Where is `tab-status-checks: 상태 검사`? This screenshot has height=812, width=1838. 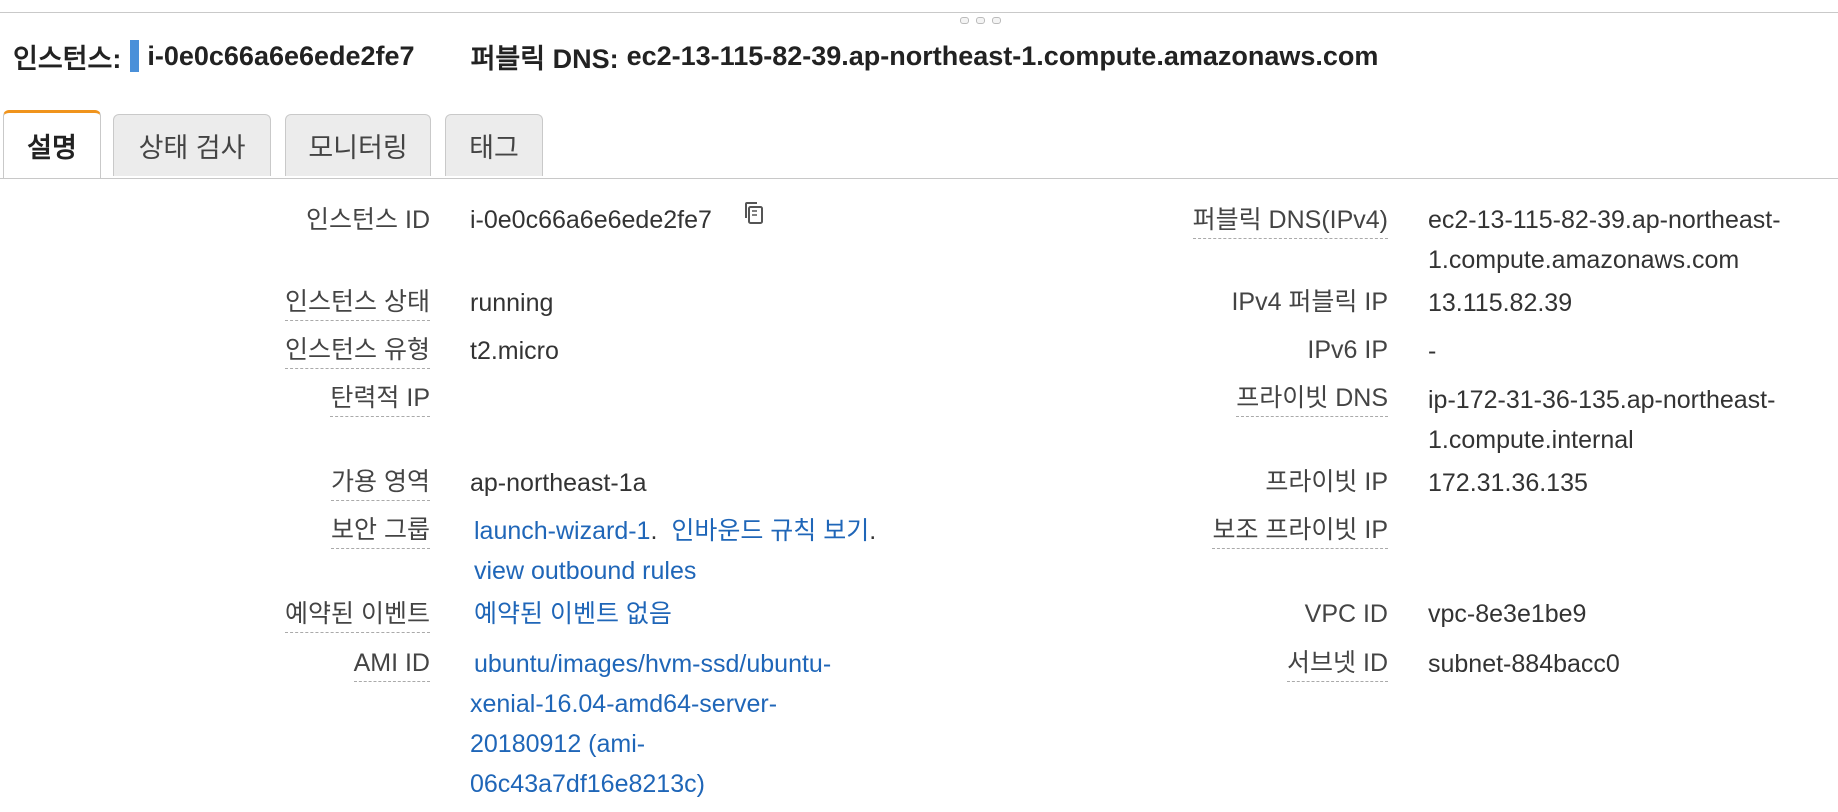 tab-status-checks: 상태 검사 is located at coordinates (192, 145).